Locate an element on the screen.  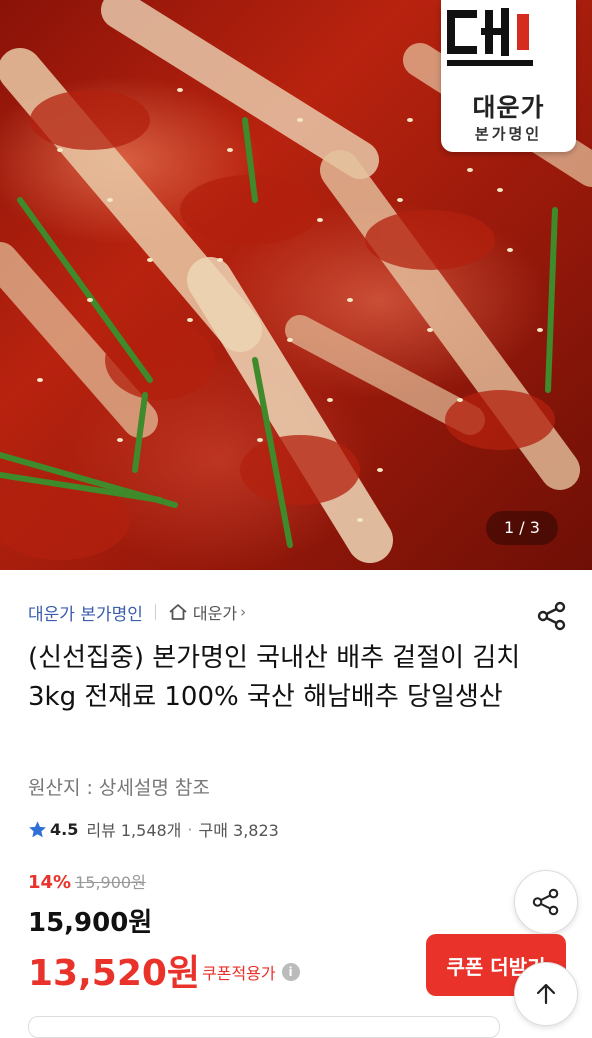
rating-row: 4.5 리뷰 1,548개 · 구매 3,823 is located at coordinates (153, 829).